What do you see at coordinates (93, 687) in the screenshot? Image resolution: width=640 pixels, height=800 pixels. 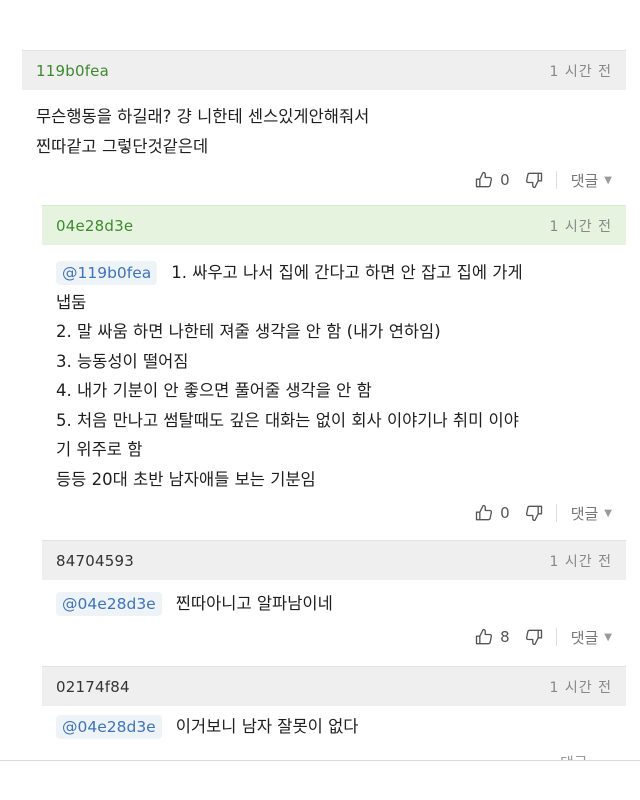 I see `comment-author: 02174f84` at bounding box center [93, 687].